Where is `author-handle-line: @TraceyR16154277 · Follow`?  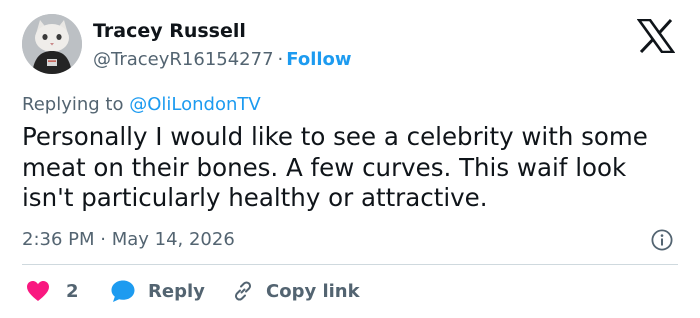 author-handle-line: @TraceyR16154277 · Follow is located at coordinates (222, 59).